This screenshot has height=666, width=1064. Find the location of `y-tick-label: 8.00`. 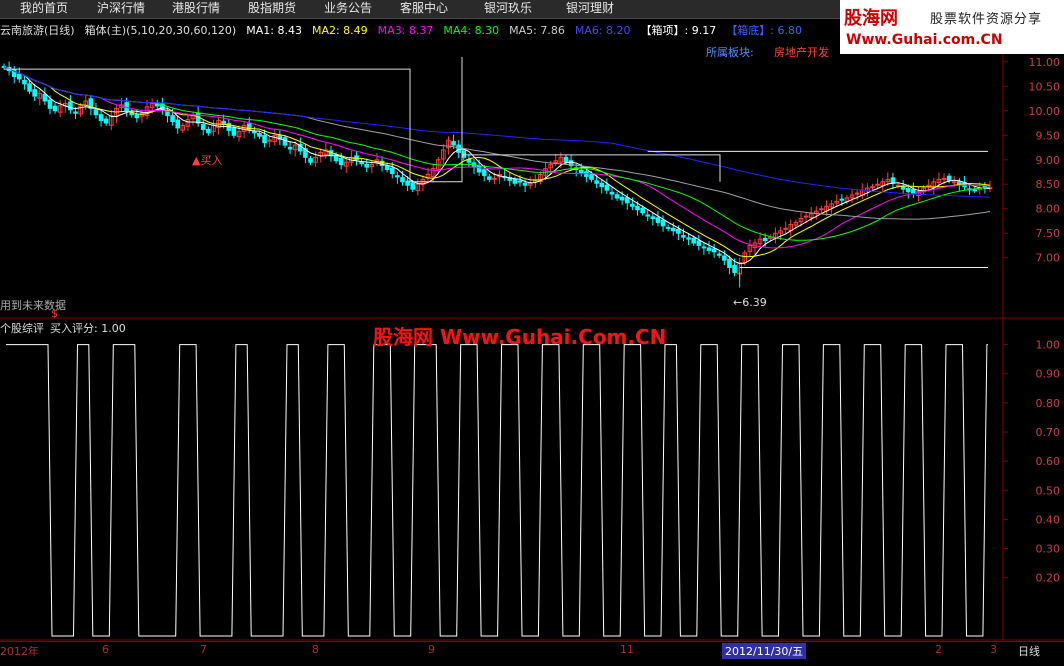

y-tick-label: 8.00 is located at coordinates (1048, 209).